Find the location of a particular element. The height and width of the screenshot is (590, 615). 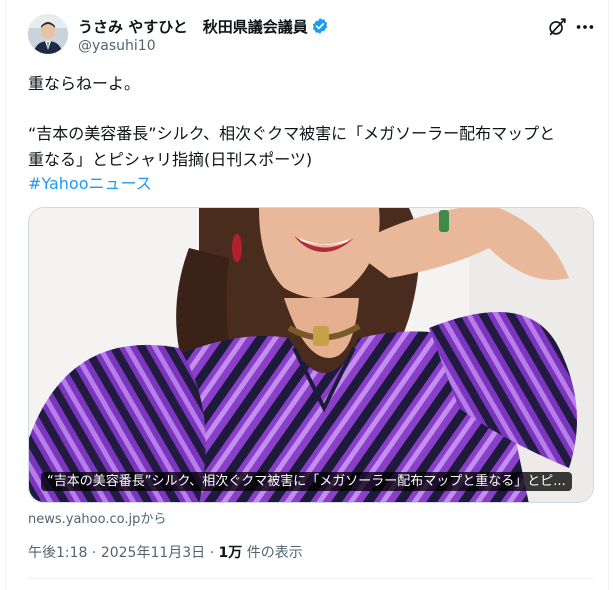

author-name-row: うさみ やすひと 秋田県議会議員 is located at coordinates (203, 26).